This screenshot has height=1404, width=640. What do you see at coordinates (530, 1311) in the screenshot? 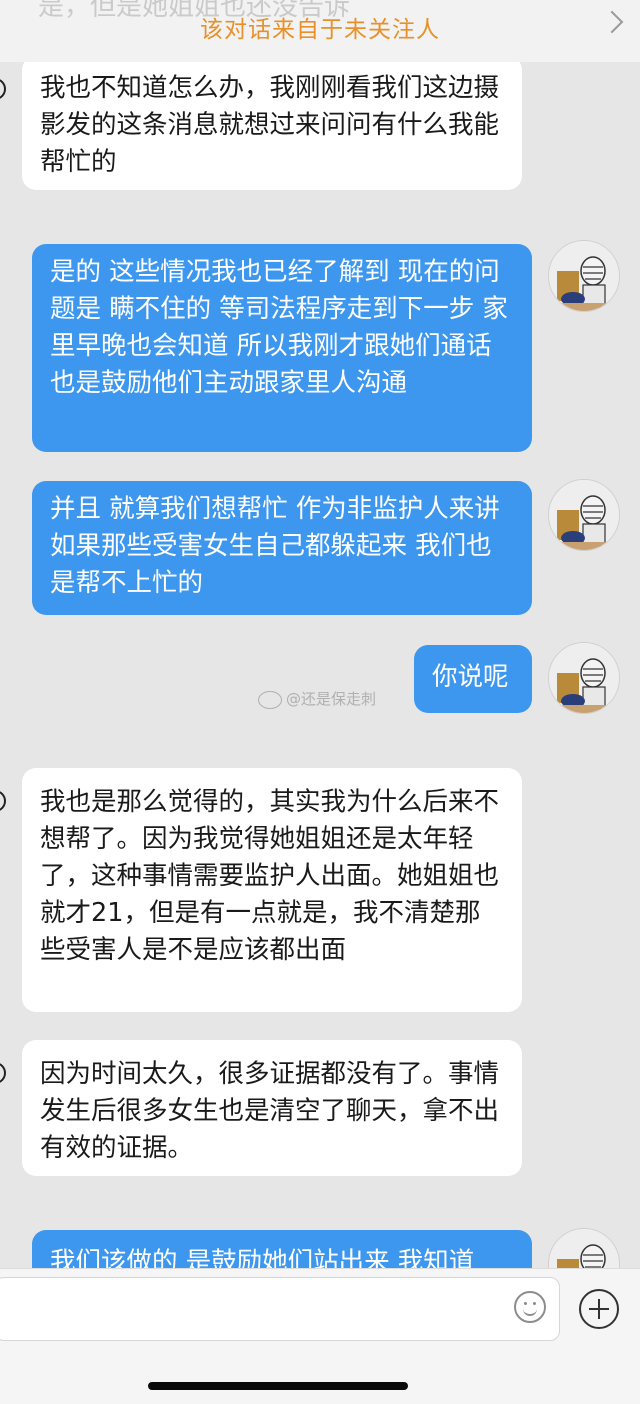
I see `emoji-mouth` at bounding box center [530, 1311].